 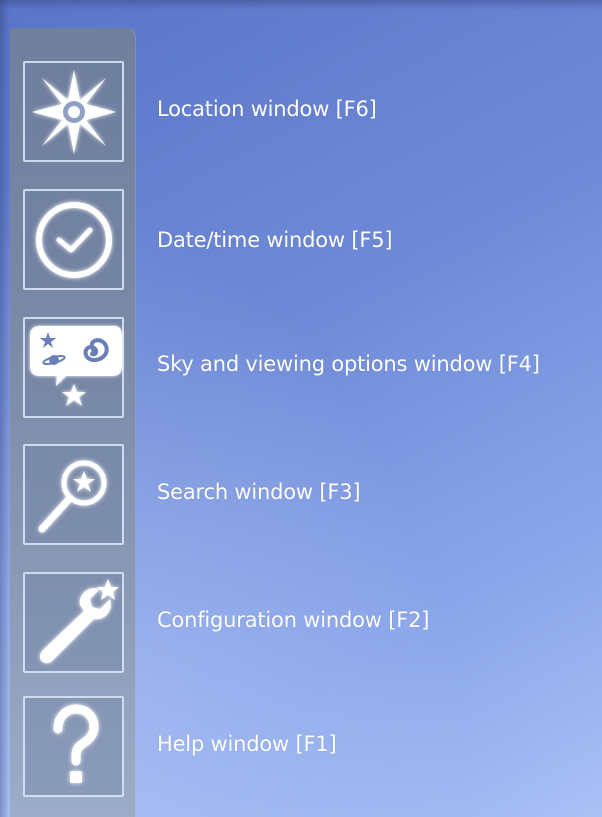 I want to click on location-window-button, so click(x=73, y=111).